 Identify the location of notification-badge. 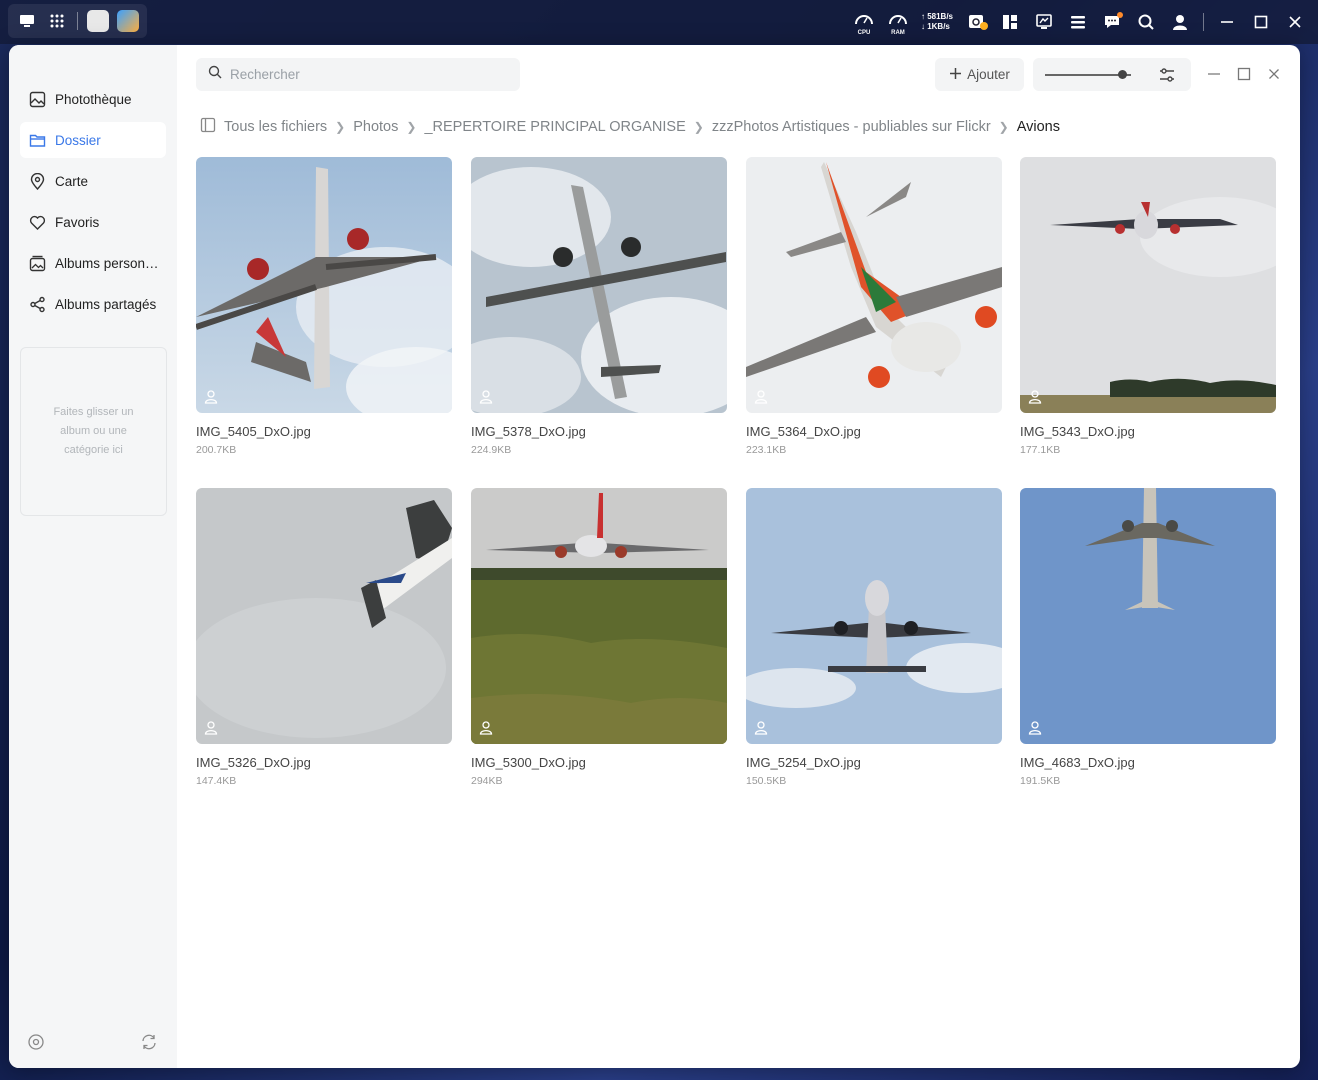
(1120, 15).